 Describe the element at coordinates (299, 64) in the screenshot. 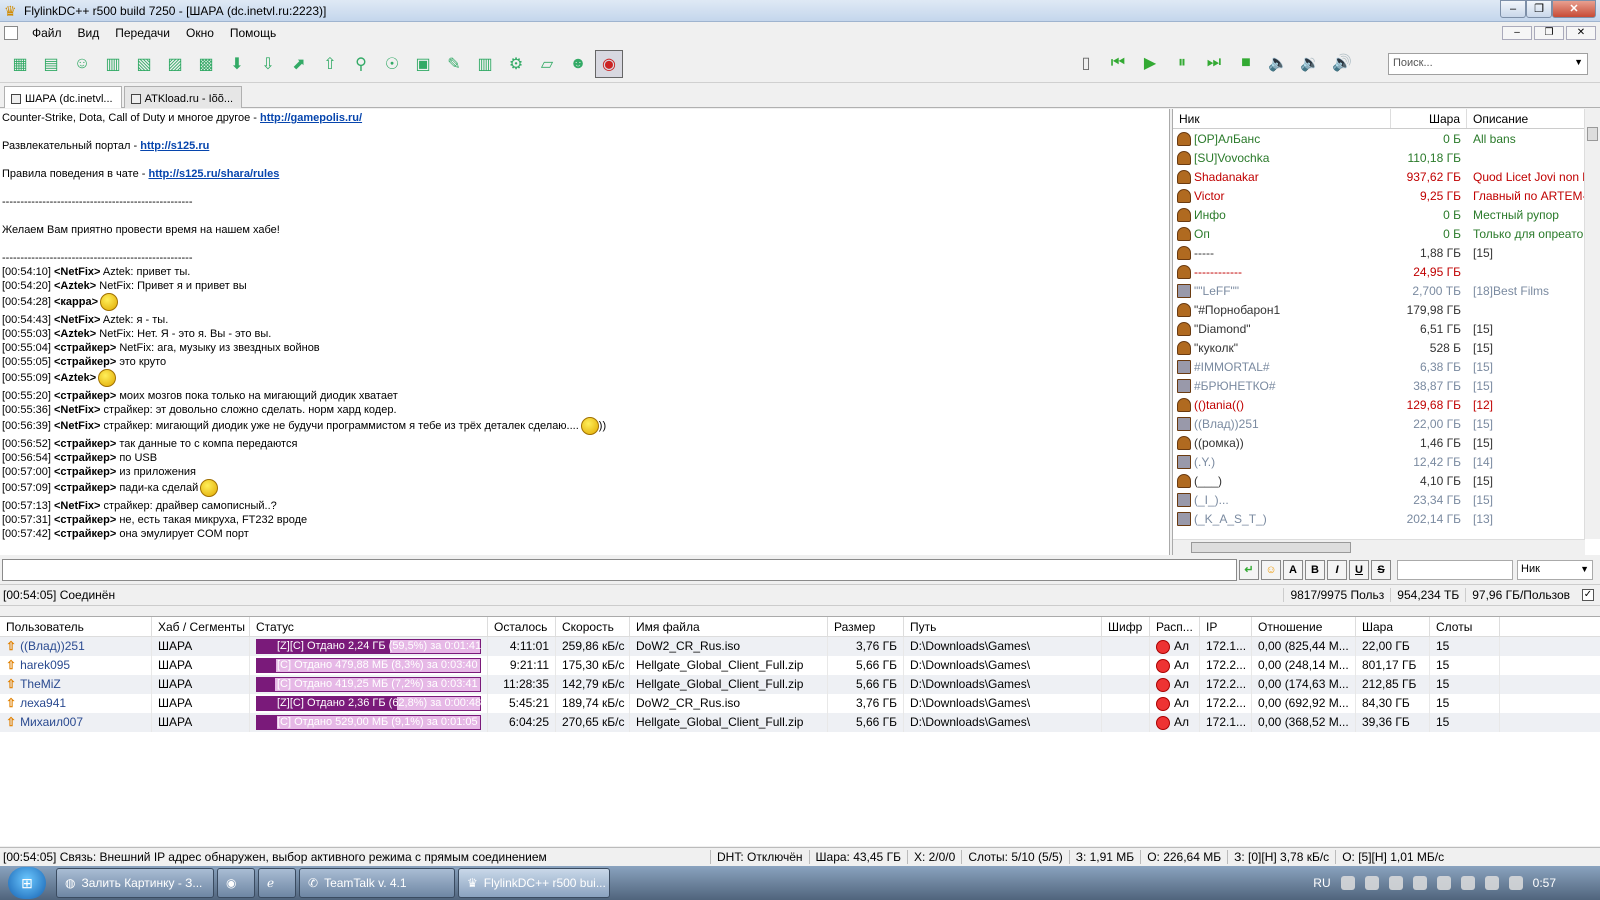

I see `upload-arrow-icon: ⬈` at that location.